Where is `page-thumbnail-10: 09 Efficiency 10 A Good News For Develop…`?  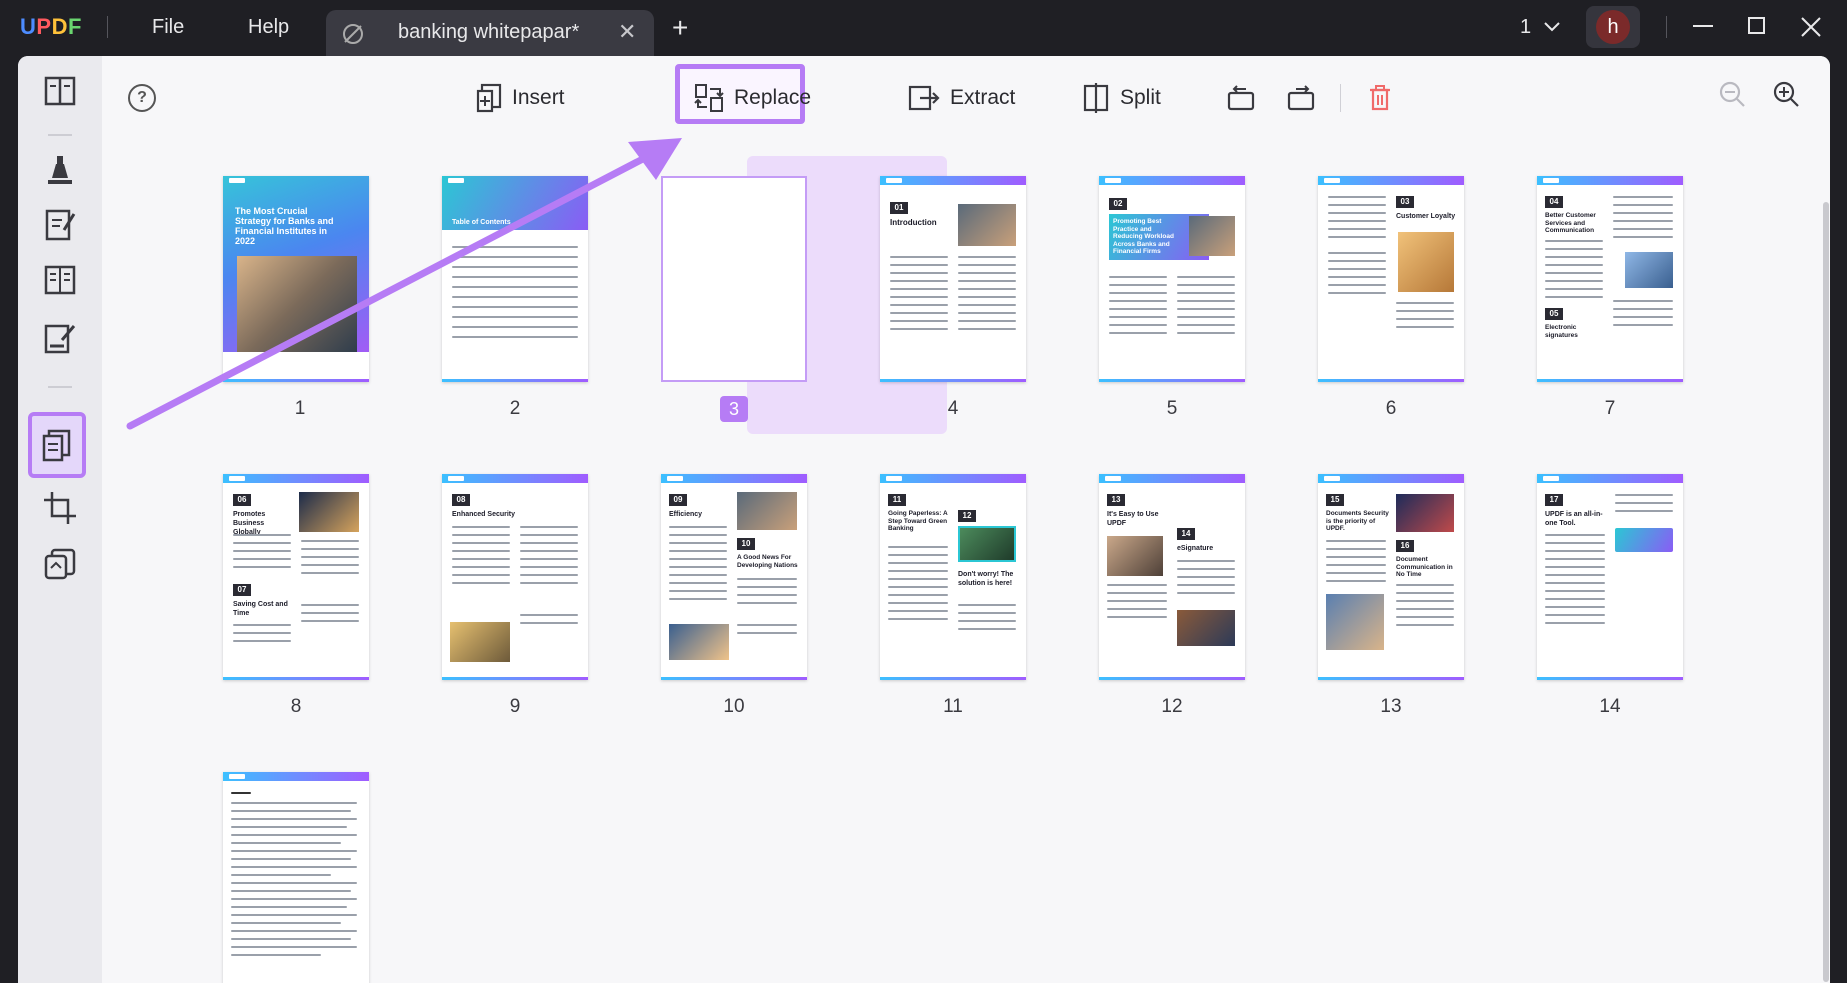
page-thumbnail-10: 09 Efficiency 10 A Good News For Develop… is located at coordinates (734, 577).